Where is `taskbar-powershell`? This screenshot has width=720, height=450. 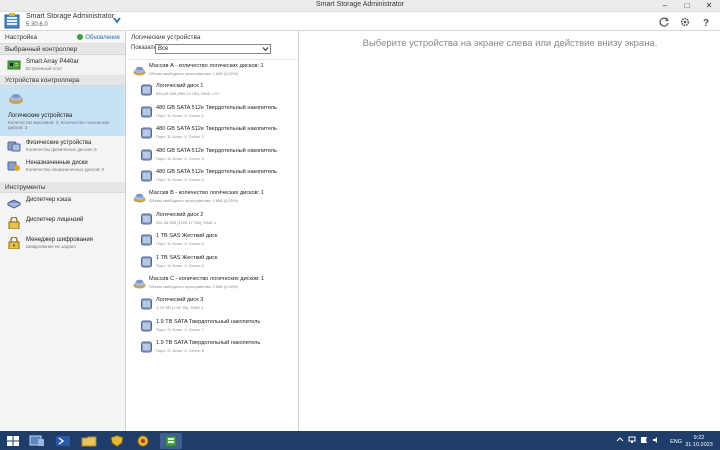
taskbar-powershell is located at coordinates (63, 441).